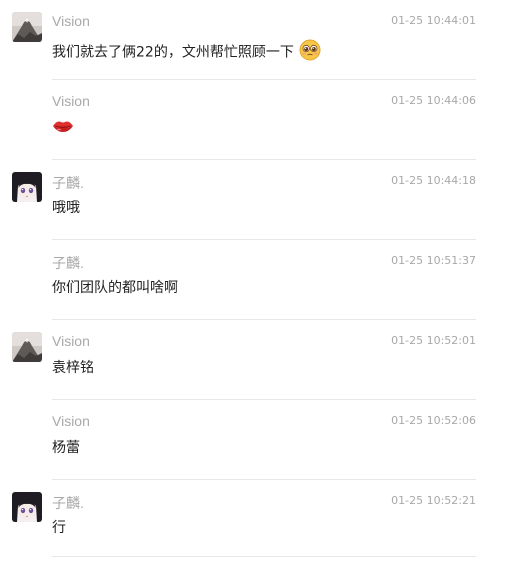 The image size is (522, 571). Describe the element at coordinates (261, 120) in the screenshot. I see `message-item: Vision 01-25 10:44:06` at that location.